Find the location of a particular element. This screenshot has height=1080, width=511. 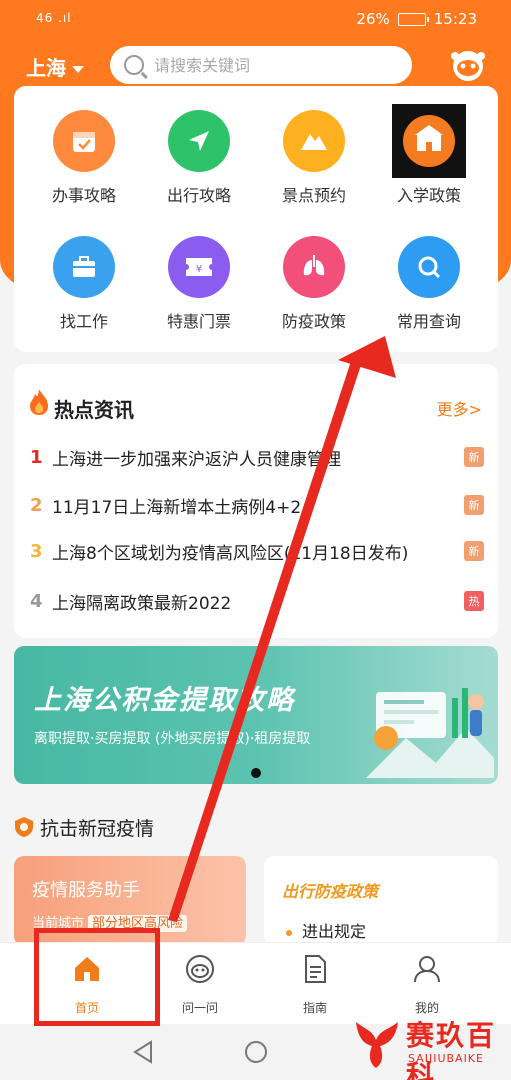

city-name: 上海 is located at coordinates (46, 68).